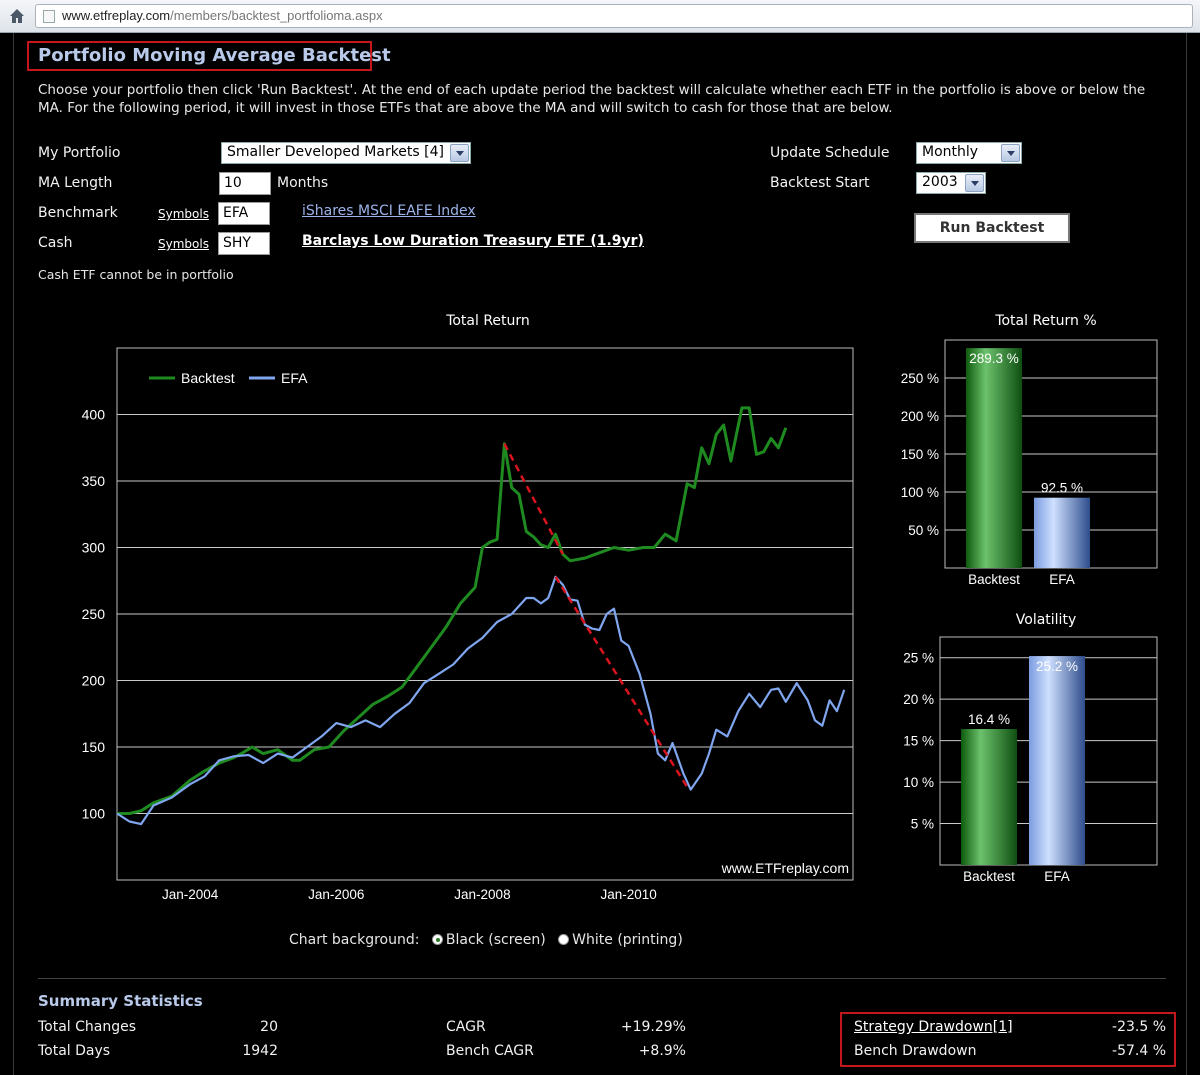 This screenshot has height=1075, width=1200. What do you see at coordinates (950, 152) in the screenshot?
I see `update-schedule-value: Monthly` at bounding box center [950, 152].